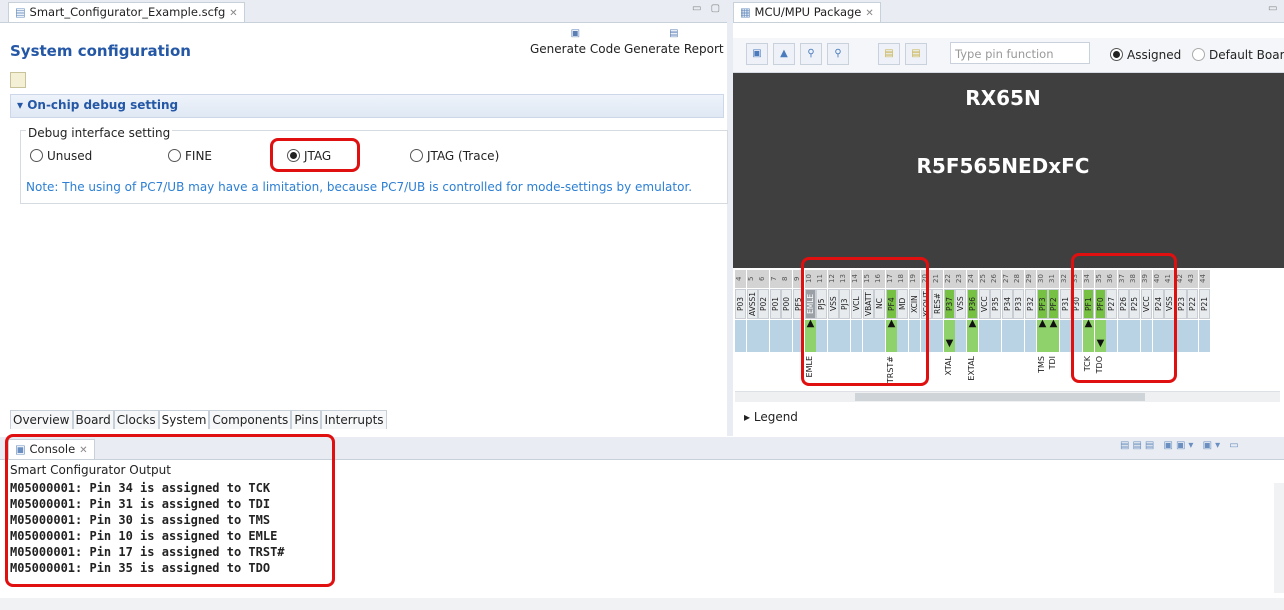  Describe the element at coordinates (1008, 11) in the screenshot. I see `package-tabbar: ▦ MCU/MPU Package ✕ ▭` at that location.